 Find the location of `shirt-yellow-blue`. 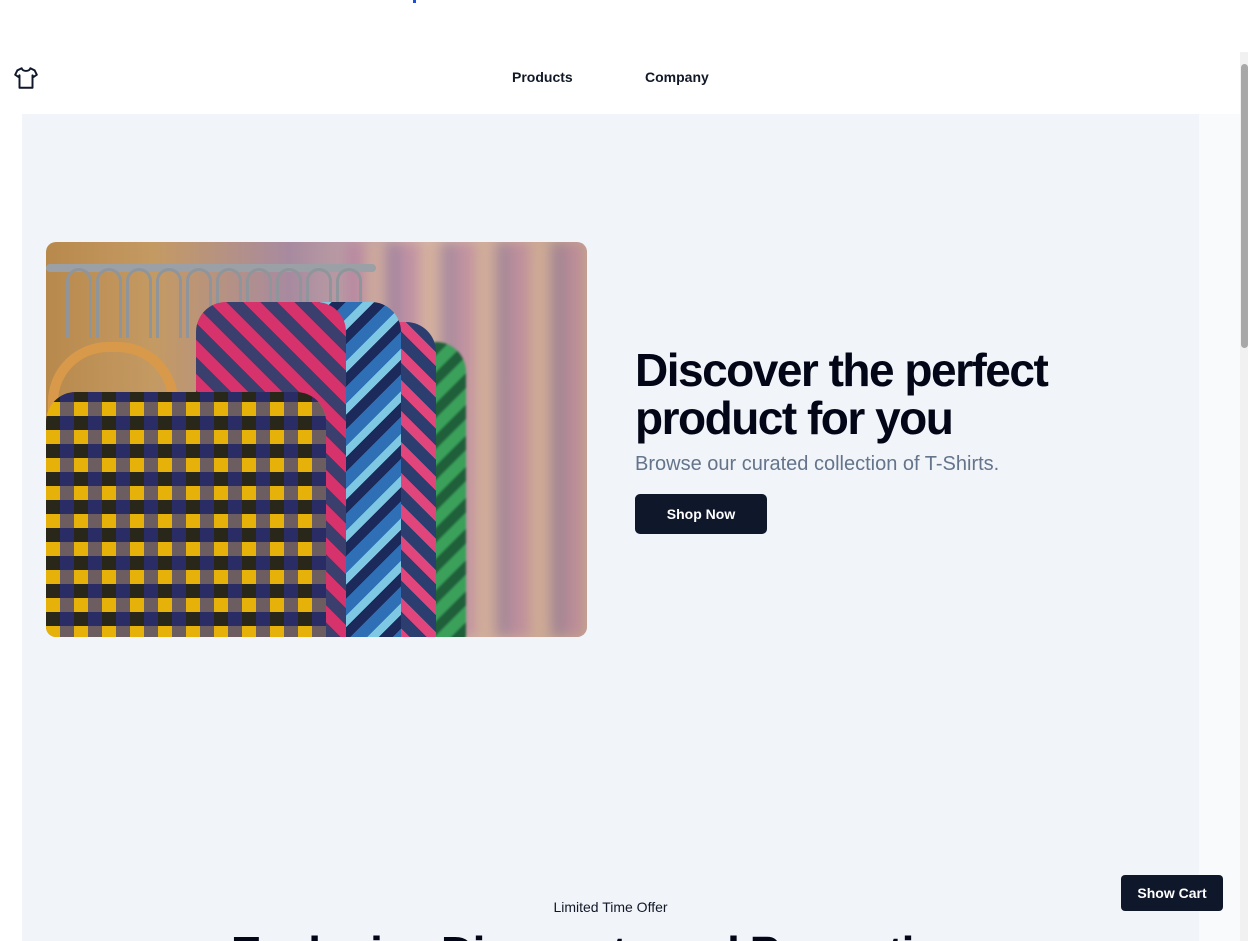

shirt-yellow-blue is located at coordinates (186, 514).